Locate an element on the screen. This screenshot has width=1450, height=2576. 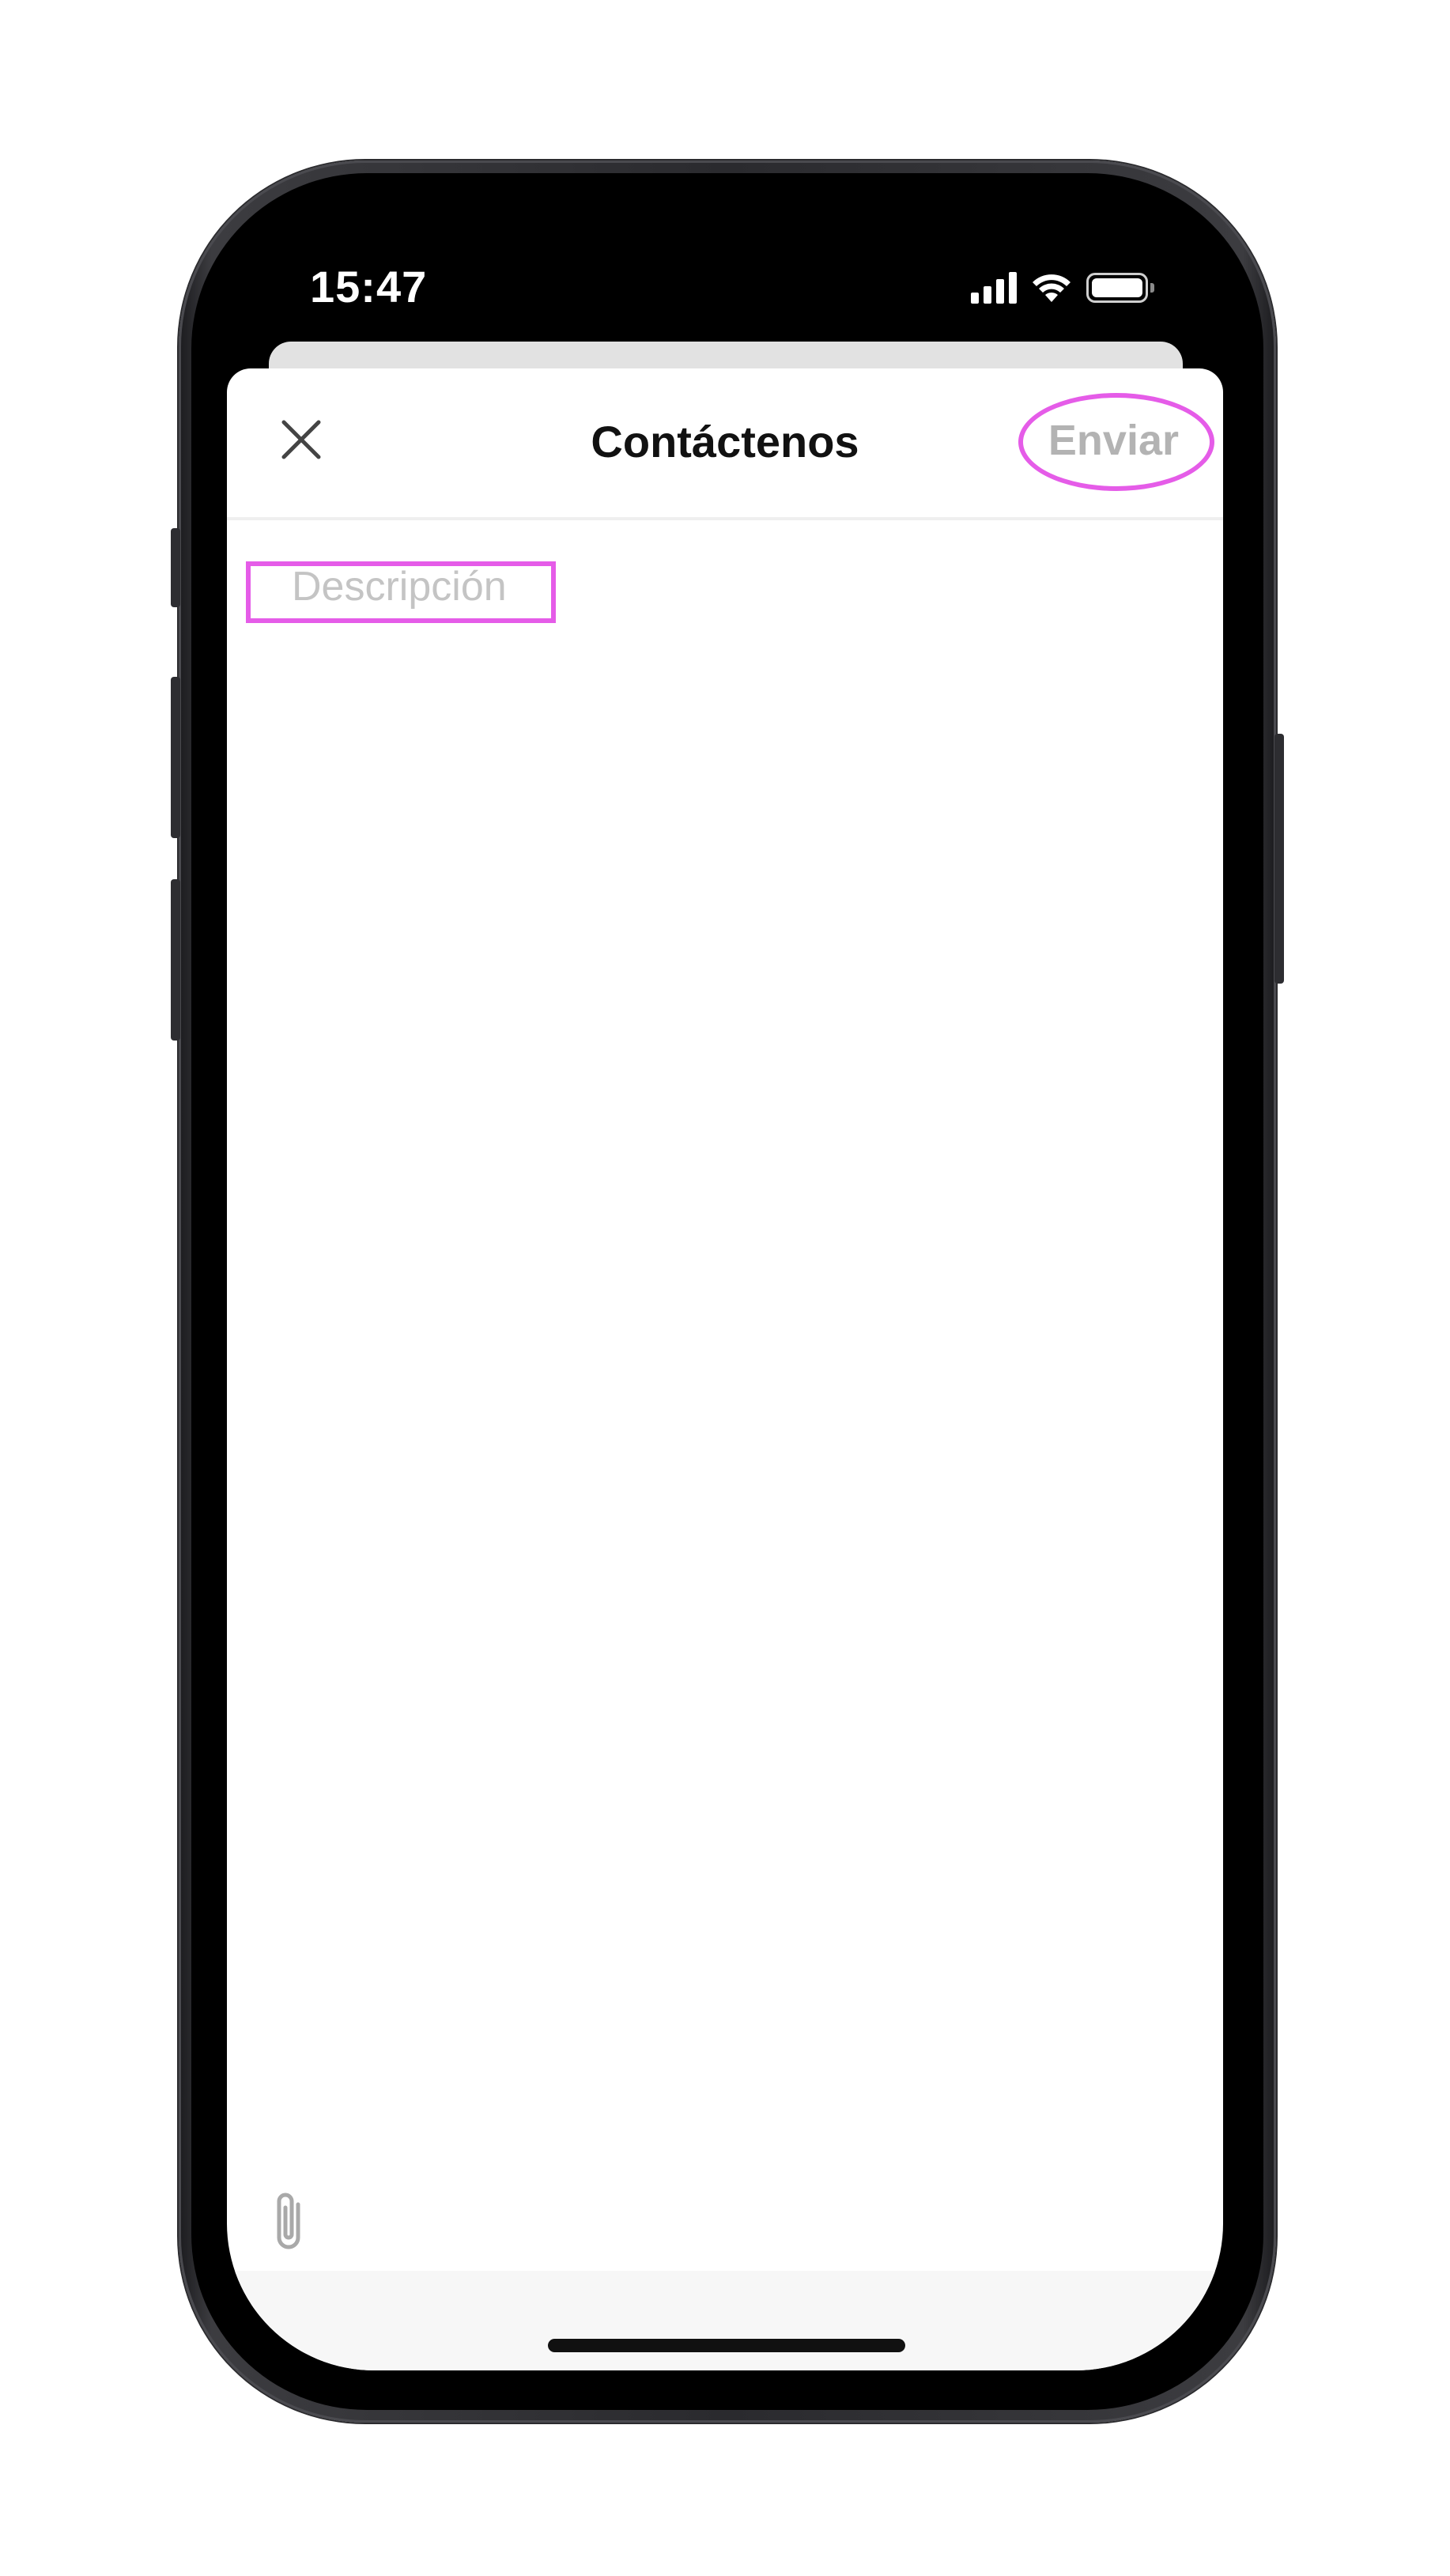
description-highlight is located at coordinates (401, 592).